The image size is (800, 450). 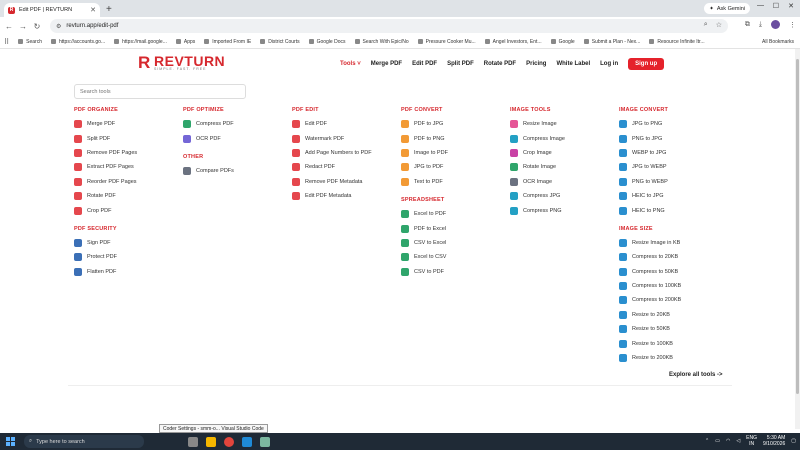 I want to click on clock: 5:30 AM 9/10/2026, so click(x=774, y=441).